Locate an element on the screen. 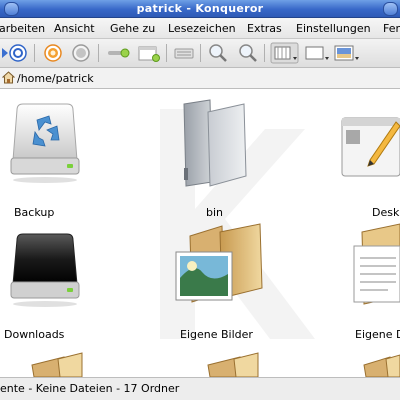 Image resolution: width=400 pixels, height=400 pixels. close-window-icon is located at coordinates (390, 9).